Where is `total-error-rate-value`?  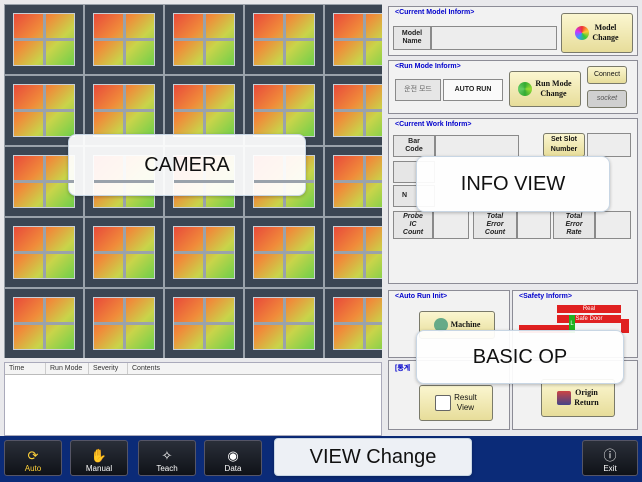
total-error-rate-value is located at coordinates (613, 225).